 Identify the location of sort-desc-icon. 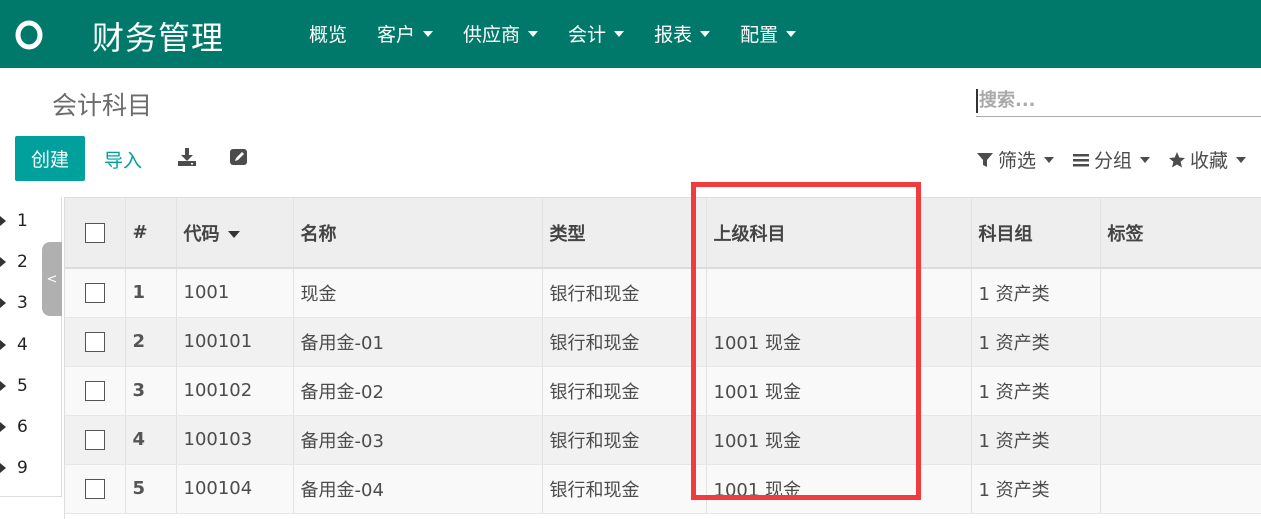
(233, 234).